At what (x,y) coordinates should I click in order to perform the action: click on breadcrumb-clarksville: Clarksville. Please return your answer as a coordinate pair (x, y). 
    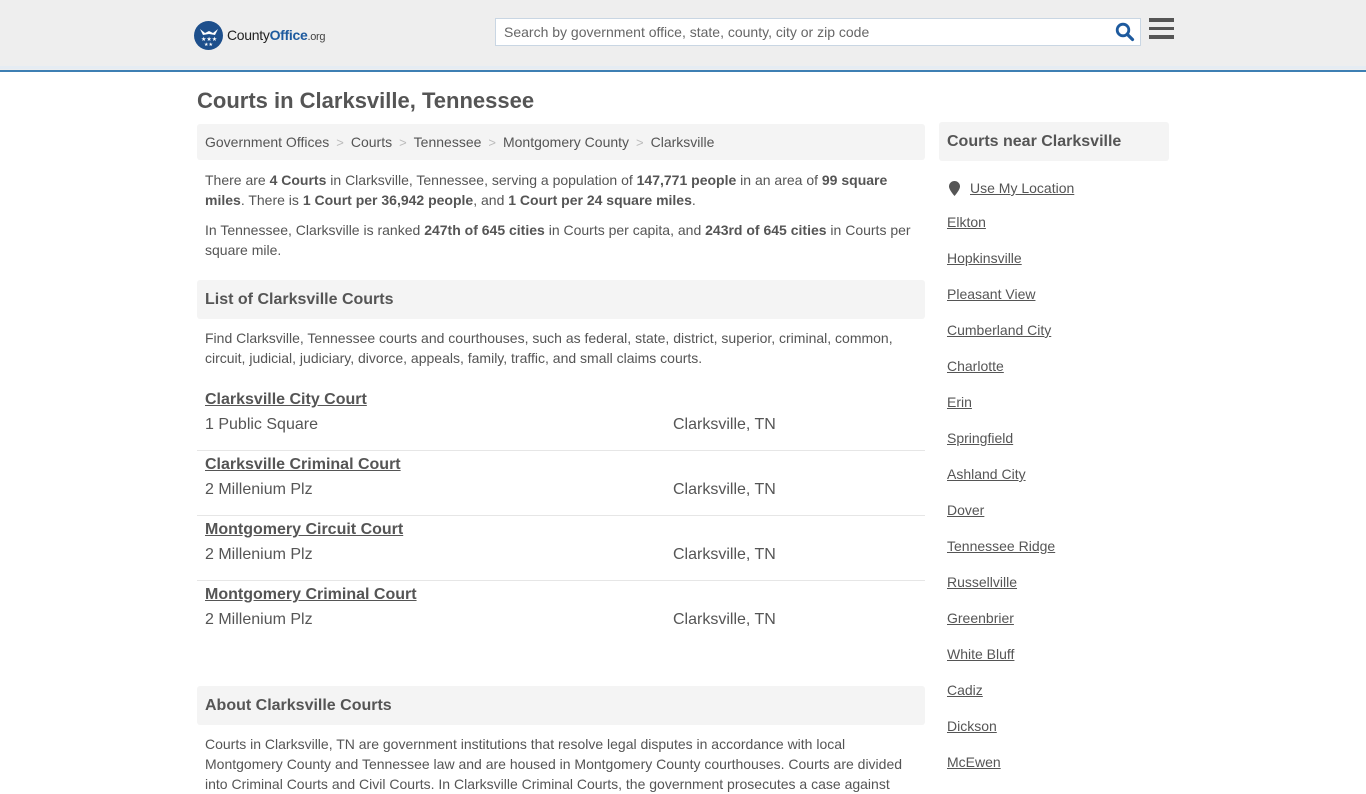
    Looking at the image, I should click on (683, 142).